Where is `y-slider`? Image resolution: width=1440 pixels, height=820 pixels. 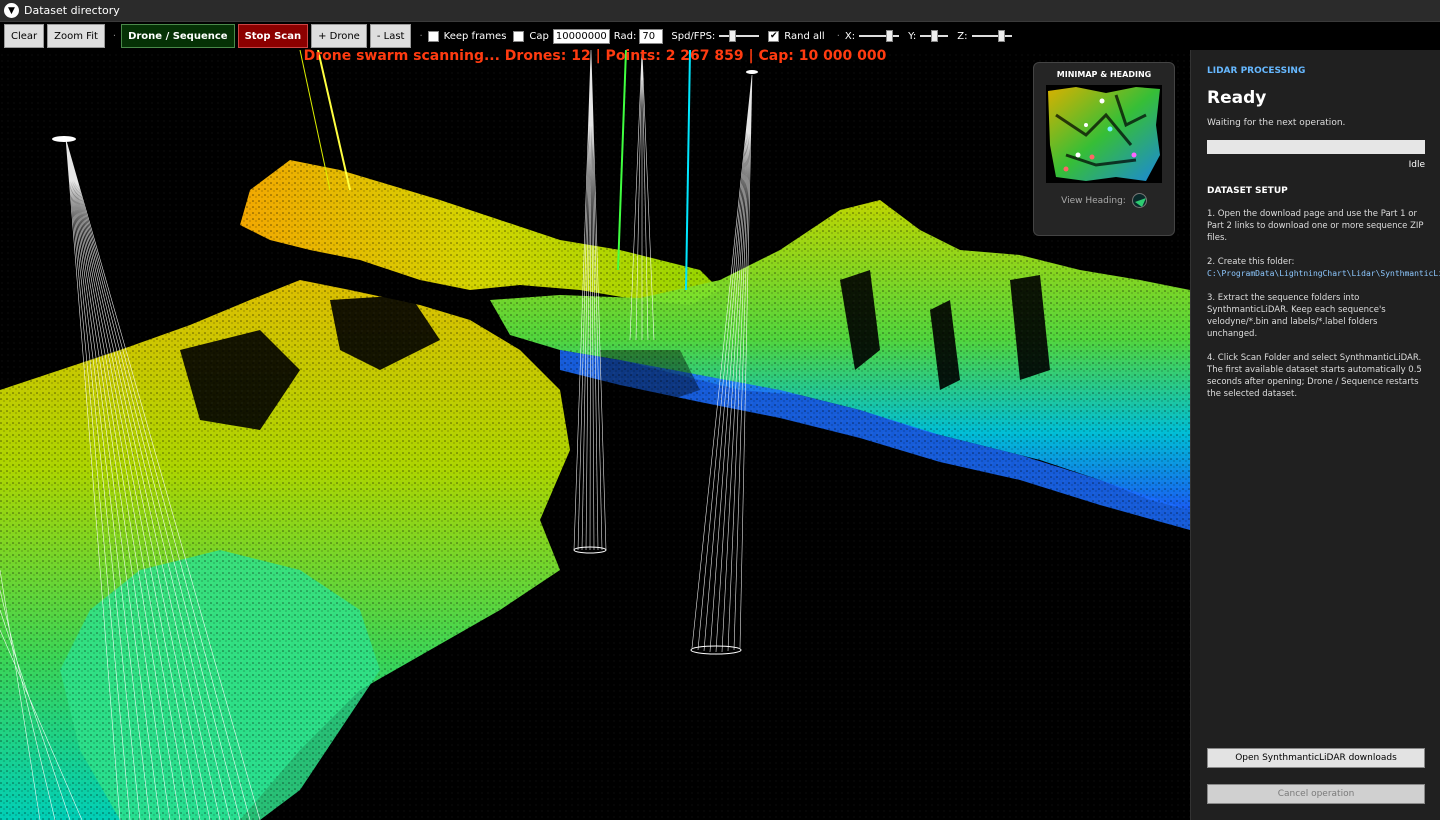
y-slider is located at coordinates (934, 36).